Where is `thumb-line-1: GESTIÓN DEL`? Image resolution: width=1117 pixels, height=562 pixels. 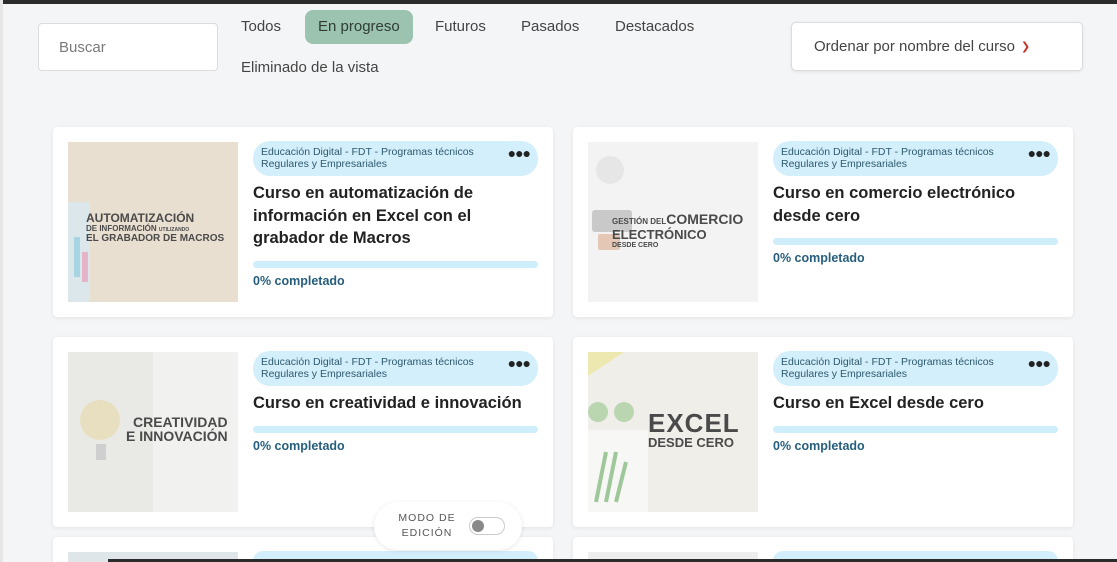 thumb-line-1: GESTIÓN DEL is located at coordinates (639, 221).